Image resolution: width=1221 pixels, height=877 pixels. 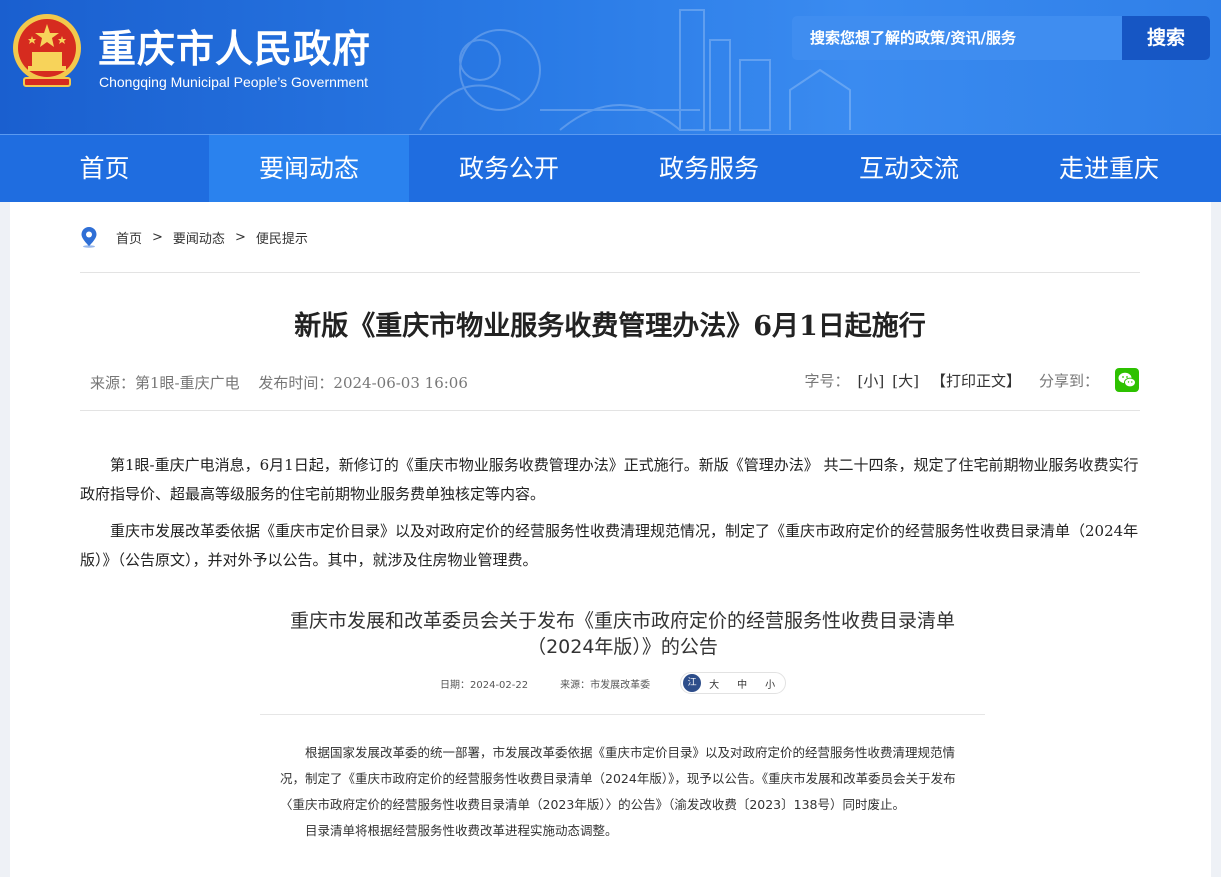 What do you see at coordinates (129, 237) in the screenshot?
I see `breadcrumb-home: 首页` at bounding box center [129, 237].